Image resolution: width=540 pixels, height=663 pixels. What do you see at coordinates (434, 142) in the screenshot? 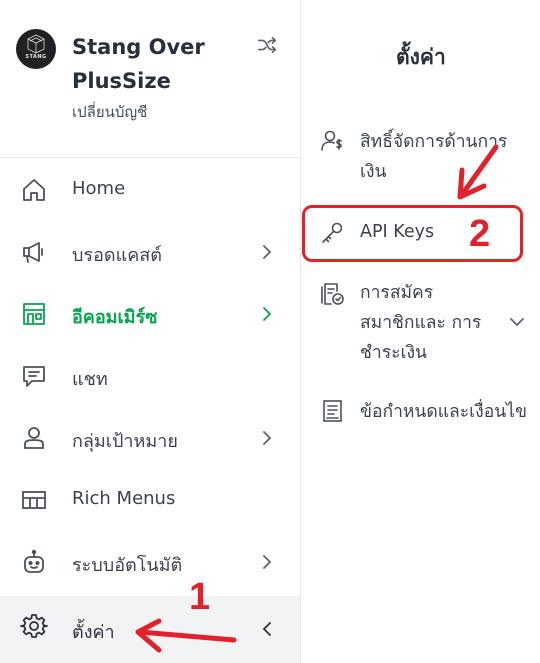
I see `panel-item-label: สิทธิ์จัดการด้านการ` at bounding box center [434, 142].